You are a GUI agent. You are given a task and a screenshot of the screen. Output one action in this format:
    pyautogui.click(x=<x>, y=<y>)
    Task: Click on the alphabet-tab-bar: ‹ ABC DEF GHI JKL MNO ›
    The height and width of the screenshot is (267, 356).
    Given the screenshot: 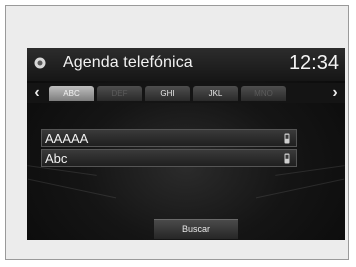 What is the action you would take?
    pyautogui.click(x=186, y=93)
    